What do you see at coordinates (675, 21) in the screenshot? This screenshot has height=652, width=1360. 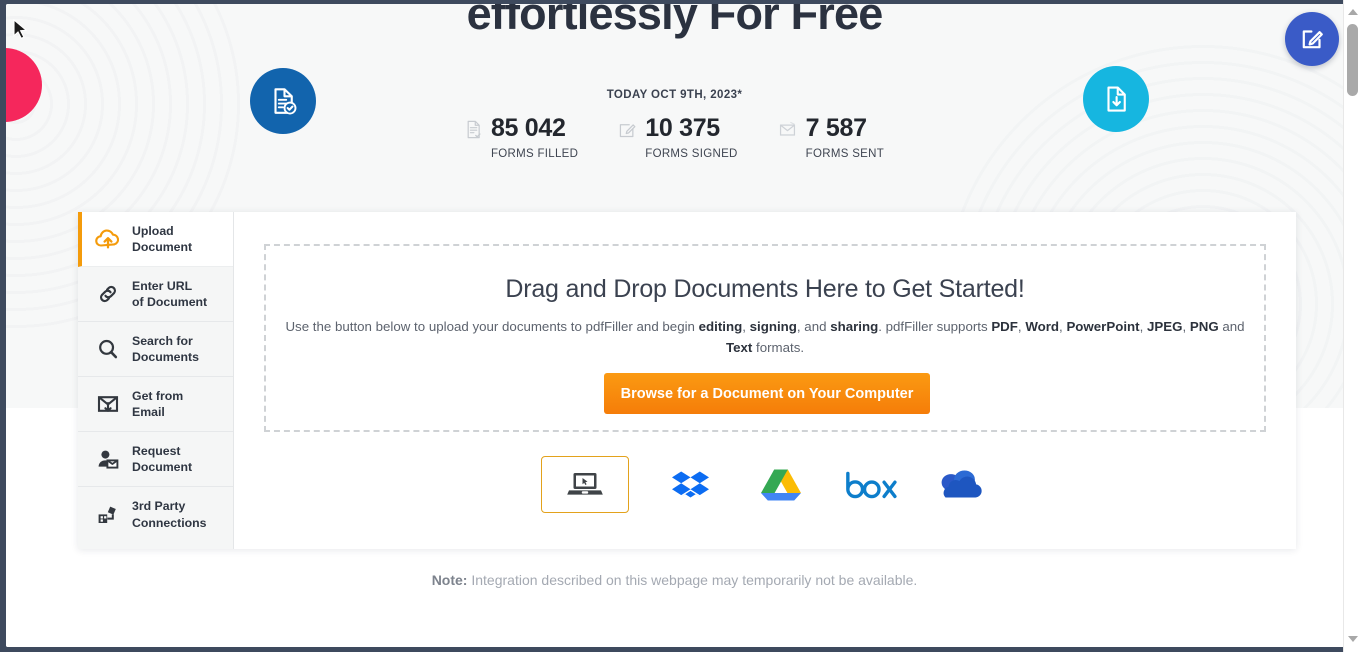 I see `page-headline: effortlessly For Free` at bounding box center [675, 21].